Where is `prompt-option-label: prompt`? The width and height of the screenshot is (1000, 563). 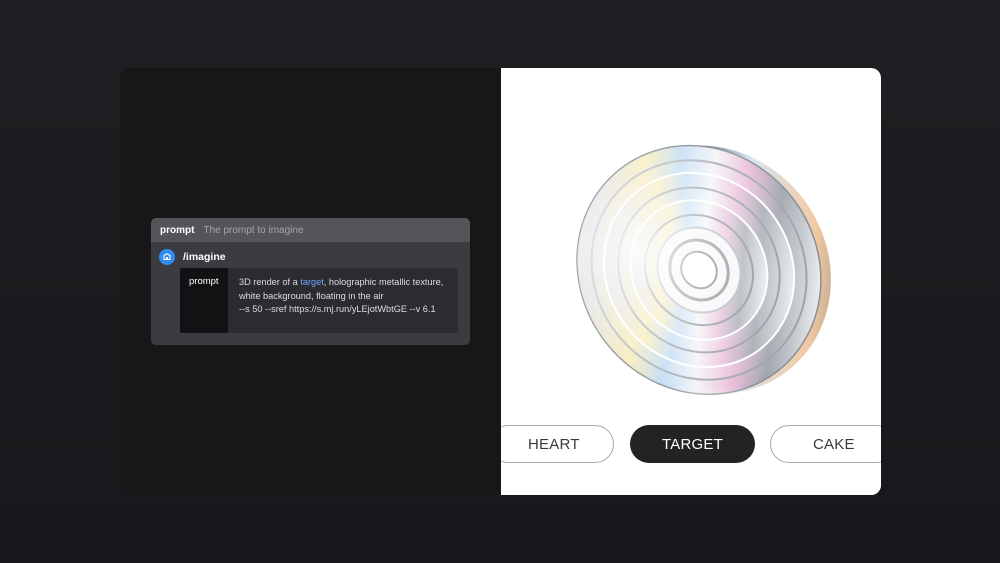 prompt-option-label: prompt is located at coordinates (204, 300).